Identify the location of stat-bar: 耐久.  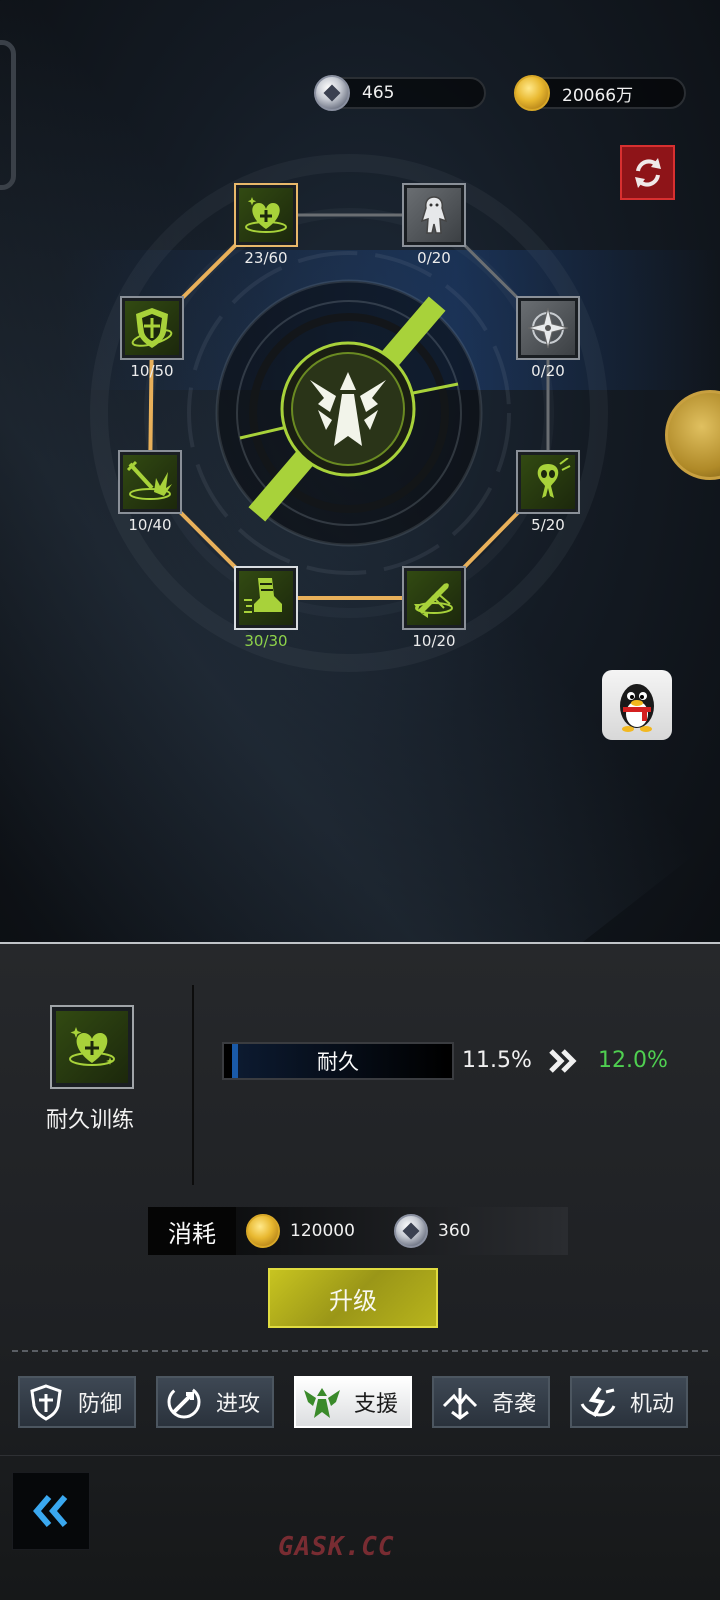
(338, 1061).